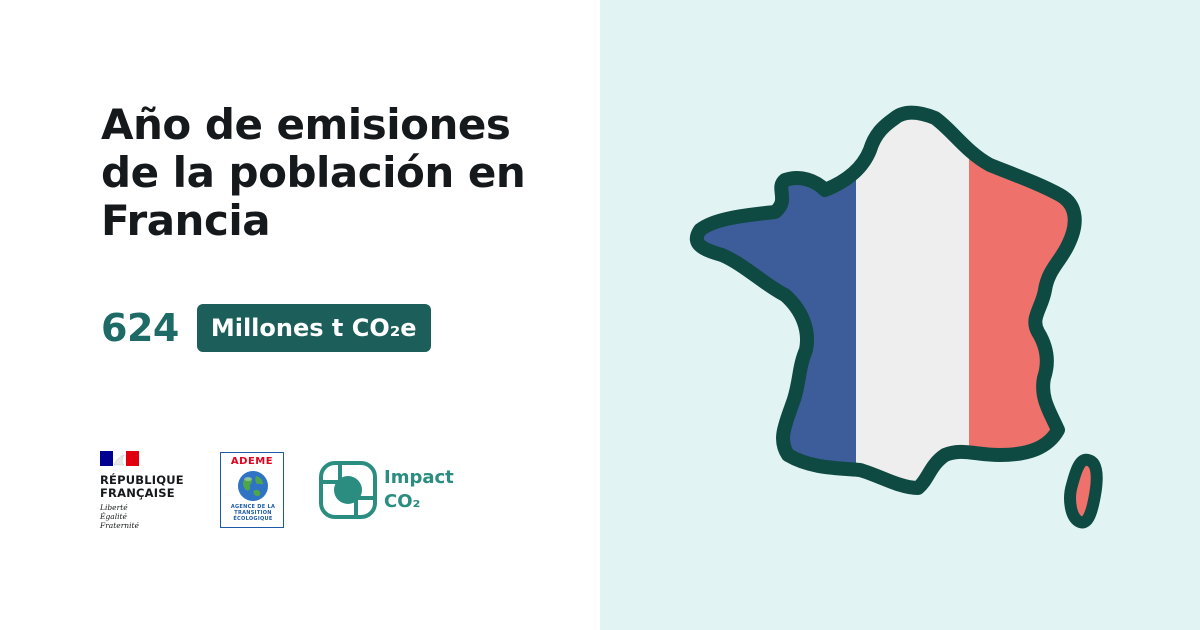 The width and height of the screenshot is (1200, 630). I want to click on globe-icon, so click(253, 486).